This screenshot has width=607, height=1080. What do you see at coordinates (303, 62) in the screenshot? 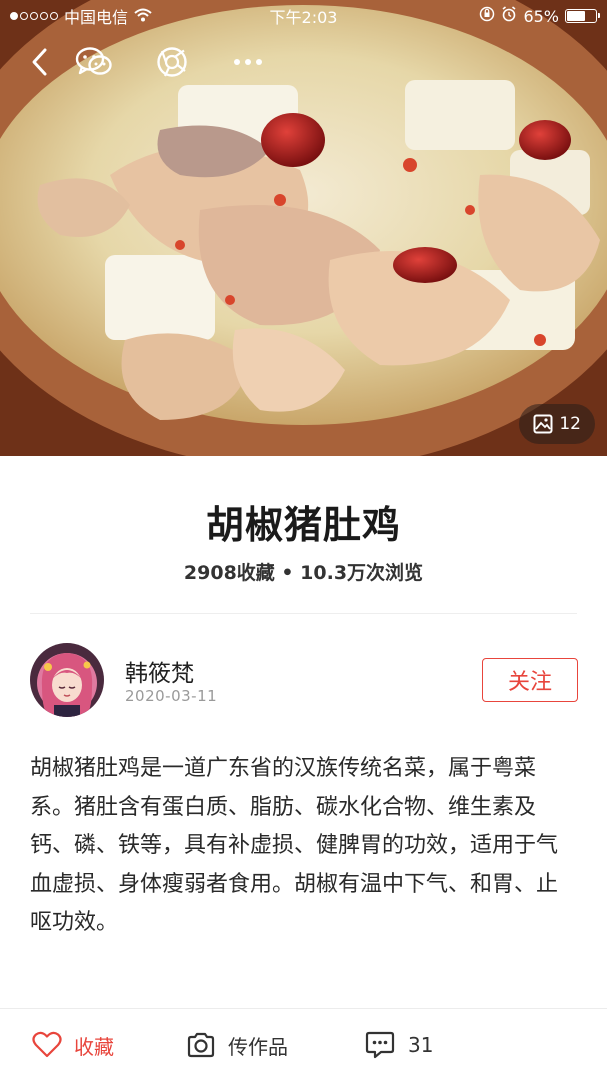
I see `top-nav` at bounding box center [303, 62].